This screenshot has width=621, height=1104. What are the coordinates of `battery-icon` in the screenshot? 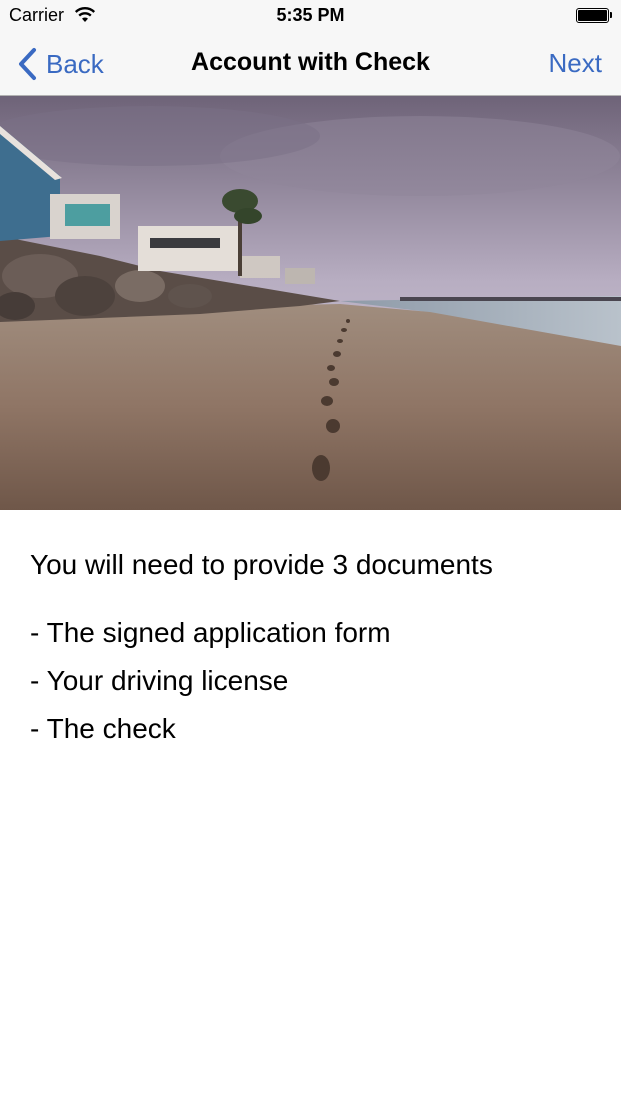 It's located at (594, 15).